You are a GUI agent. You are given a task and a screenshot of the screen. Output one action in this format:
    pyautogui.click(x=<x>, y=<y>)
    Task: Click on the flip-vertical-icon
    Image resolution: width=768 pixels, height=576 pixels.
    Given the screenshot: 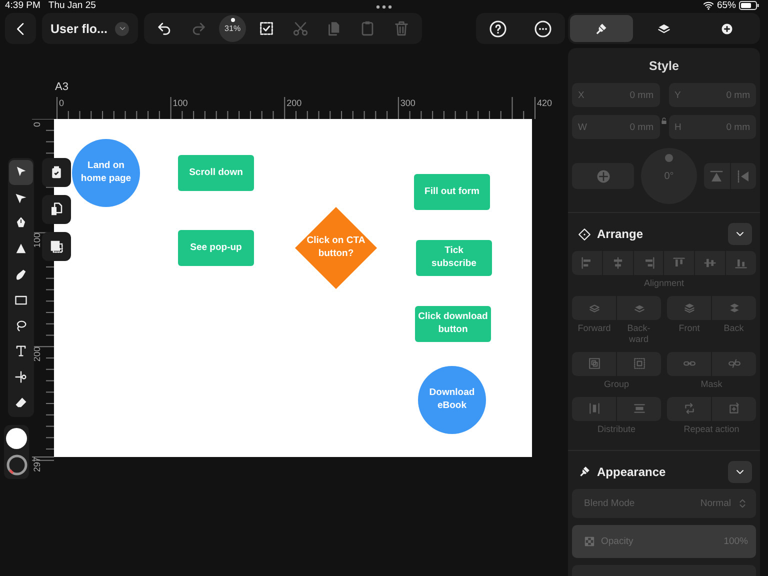 What is the action you would take?
    pyautogui.click(x=716, y=176)
    